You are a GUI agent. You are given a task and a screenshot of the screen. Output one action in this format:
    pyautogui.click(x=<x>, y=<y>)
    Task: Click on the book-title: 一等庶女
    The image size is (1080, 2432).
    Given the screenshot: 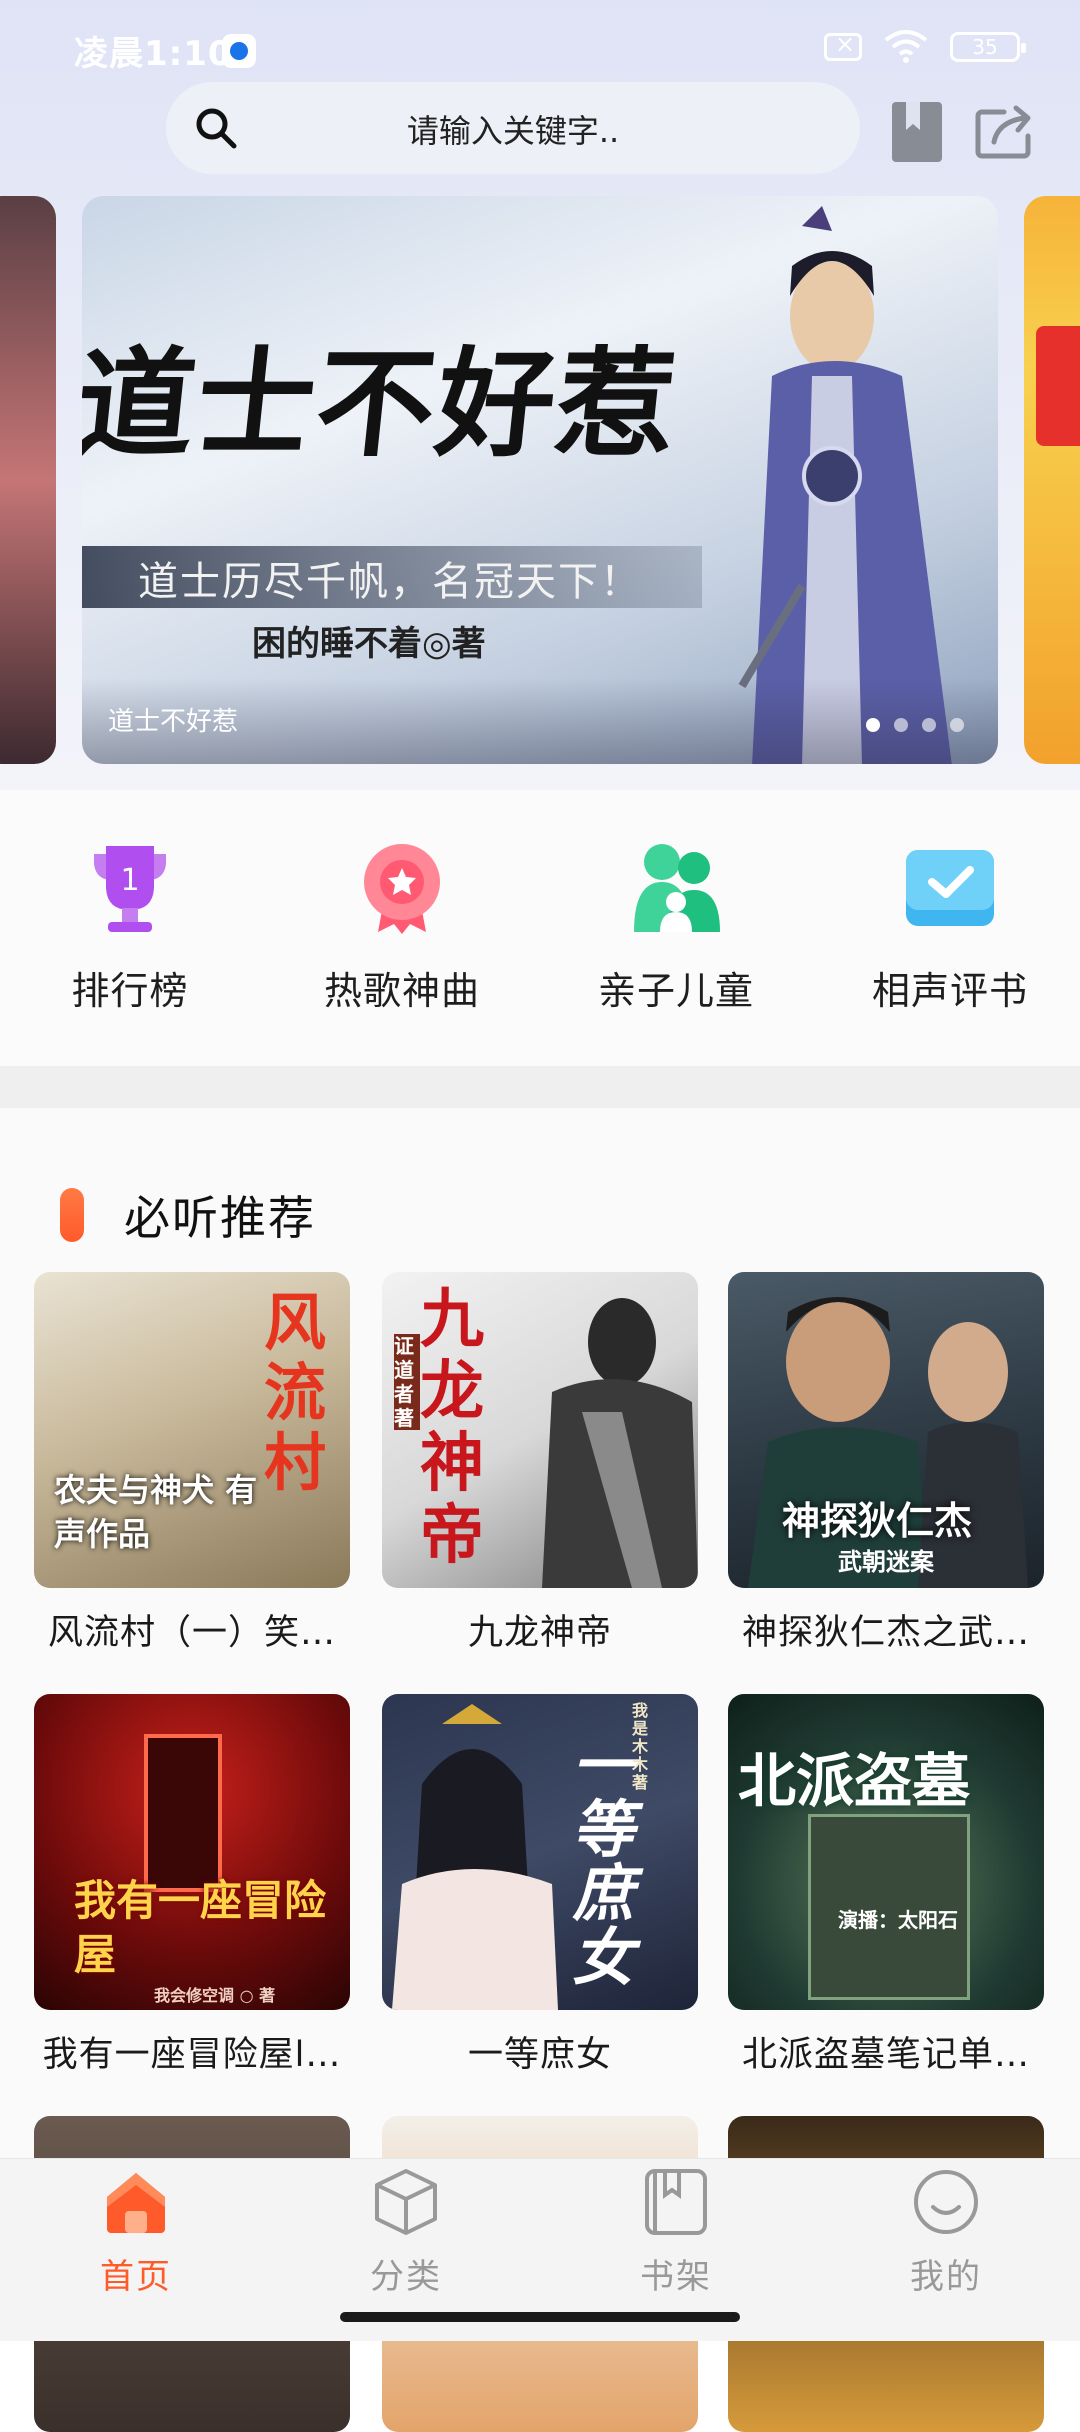 What is the action you would take?
    pyautogui.click(x=539, y=2055)
    